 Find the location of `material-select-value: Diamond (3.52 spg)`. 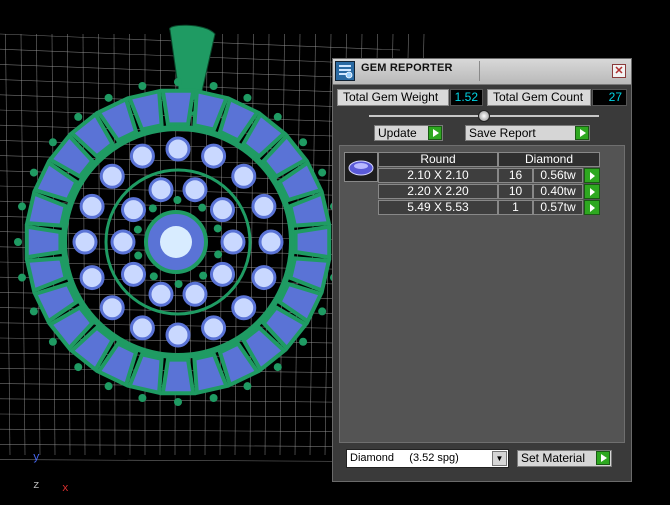

material-select-value: Diamond (3.52 spg) is located at coordinates (404, 458).